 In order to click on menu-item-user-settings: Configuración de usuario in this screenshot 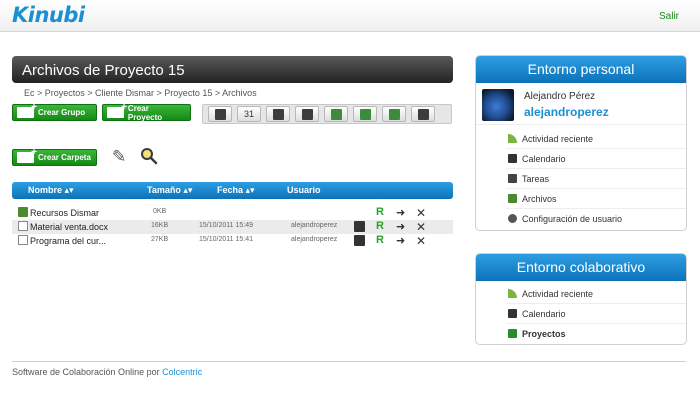, I will do `click(596, 219)`.